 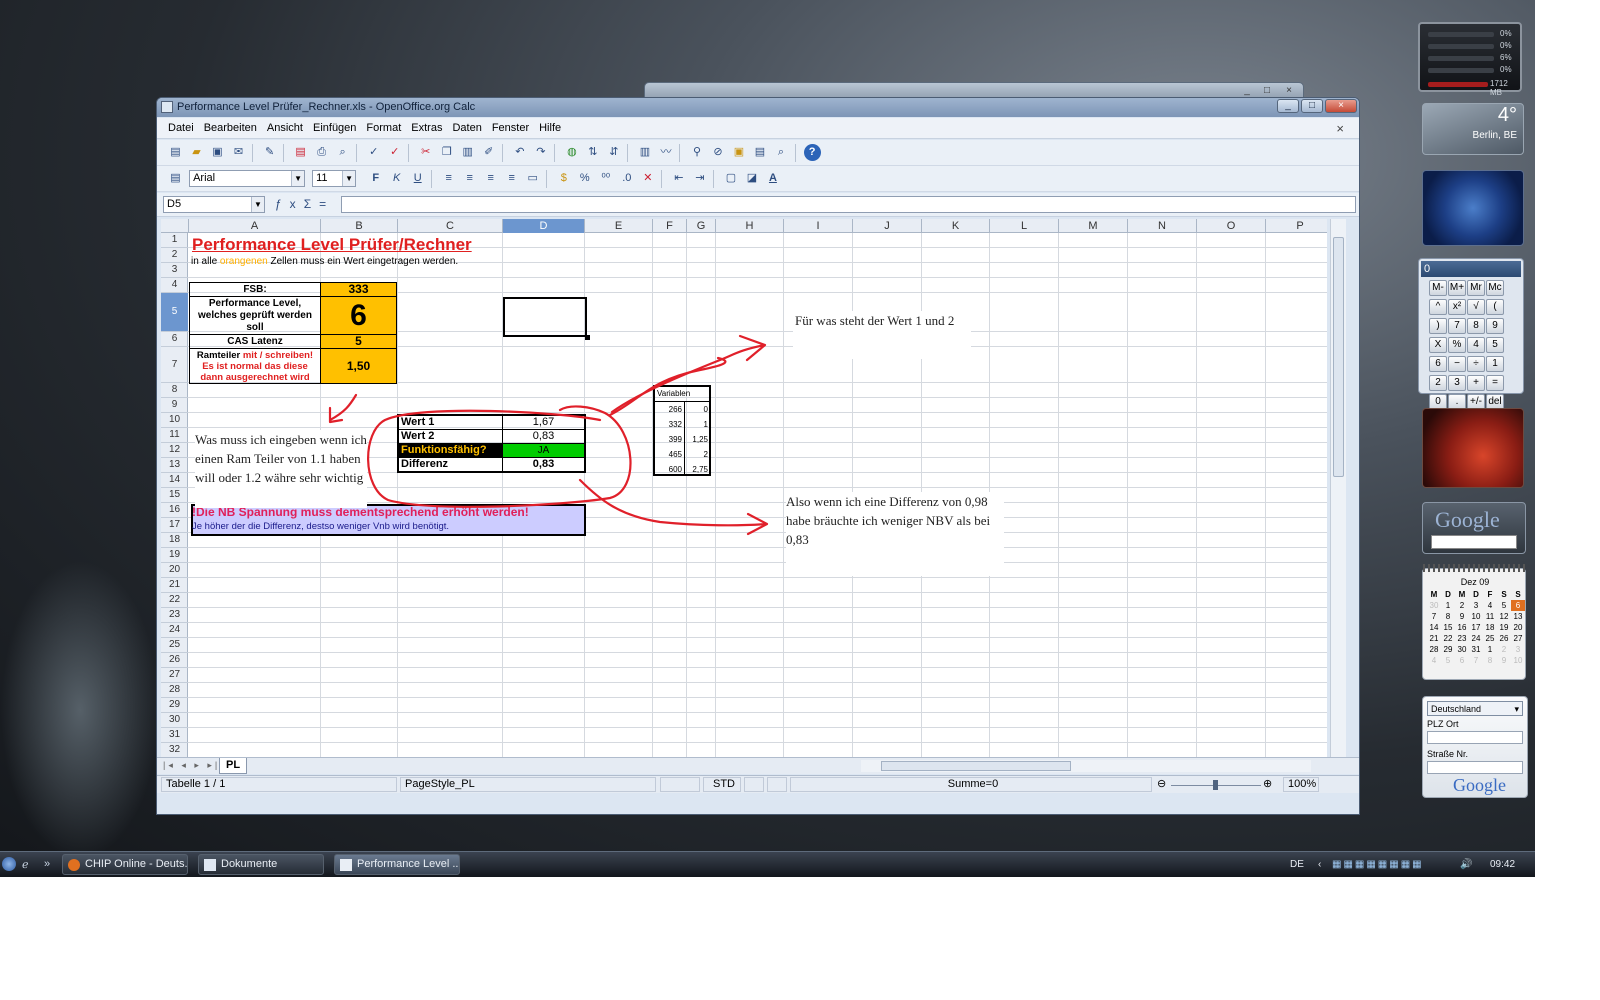 I want to click on row-header-24: 24, so click(x=174, y=630).